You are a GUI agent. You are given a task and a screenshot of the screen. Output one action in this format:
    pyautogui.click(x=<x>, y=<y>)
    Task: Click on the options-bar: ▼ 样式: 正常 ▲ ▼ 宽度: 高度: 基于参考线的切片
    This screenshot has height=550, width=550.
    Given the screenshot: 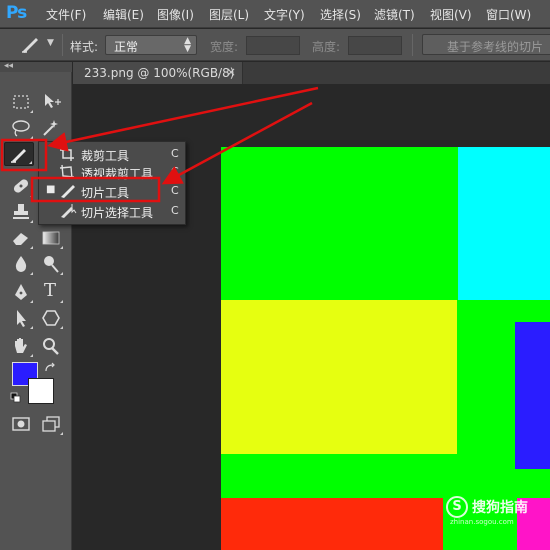 What is the action you would take?
    pyautogui.click(x=275, y=45)
    